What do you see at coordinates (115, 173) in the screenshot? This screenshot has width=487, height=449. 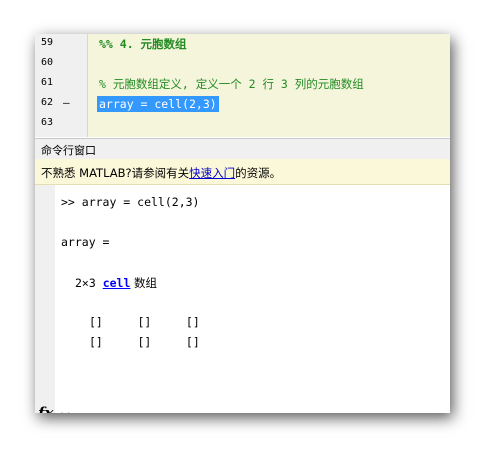 I see `banner-prefix: 不熟悉 MATLAB?请参阅有关` at bounding box center [115, 173].